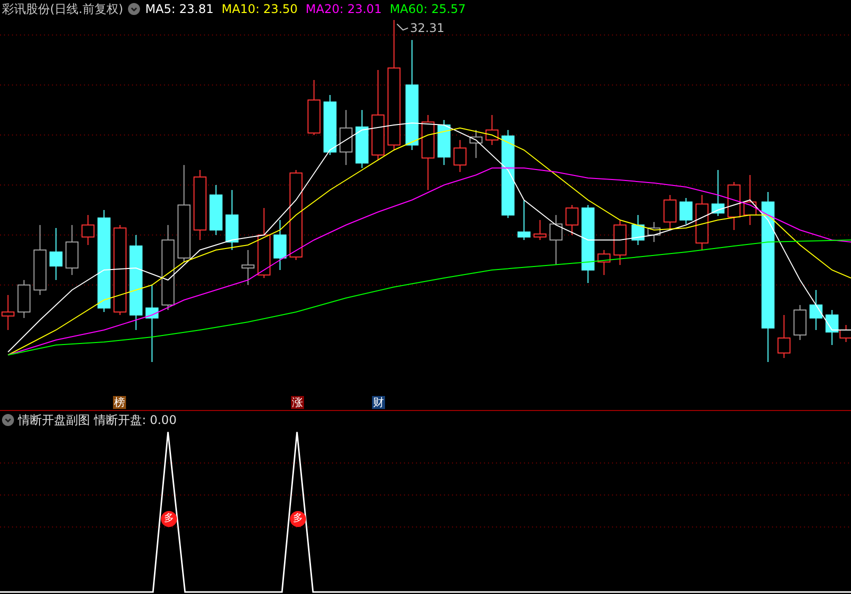 The height and width of the screenshot is (594, 851). Describe the element at coordinates (427, 28) in the screenshot. I see `high-price-label: 32.31` at that location.